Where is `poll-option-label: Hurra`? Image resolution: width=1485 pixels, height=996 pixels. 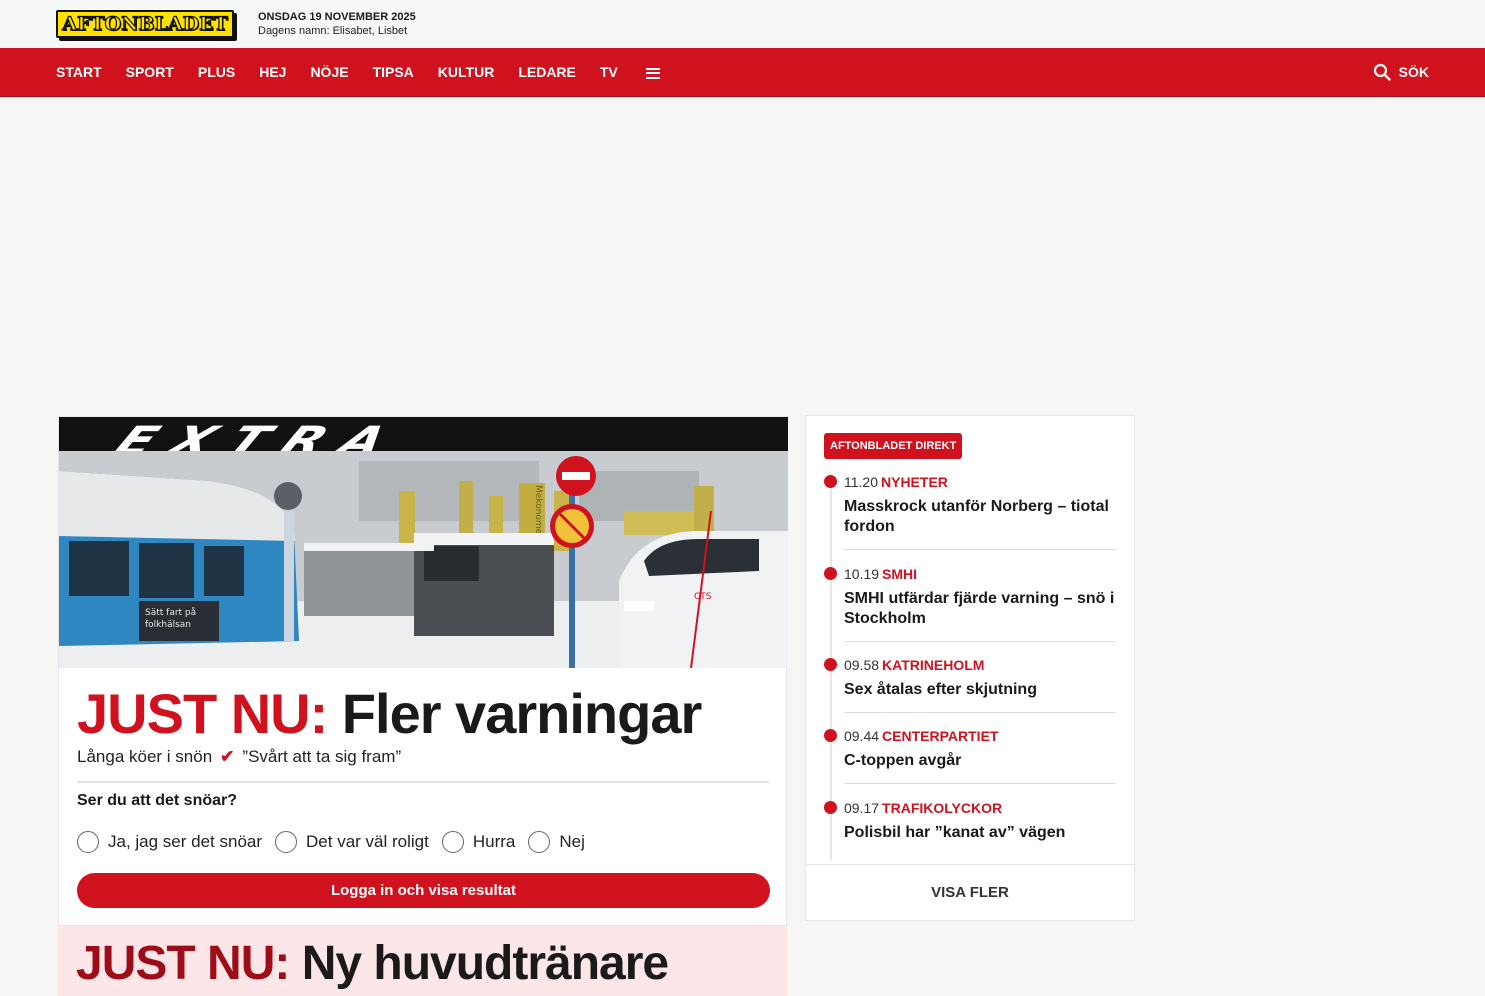 poll-option-label: Hurra is located at coordinates (494, 841).